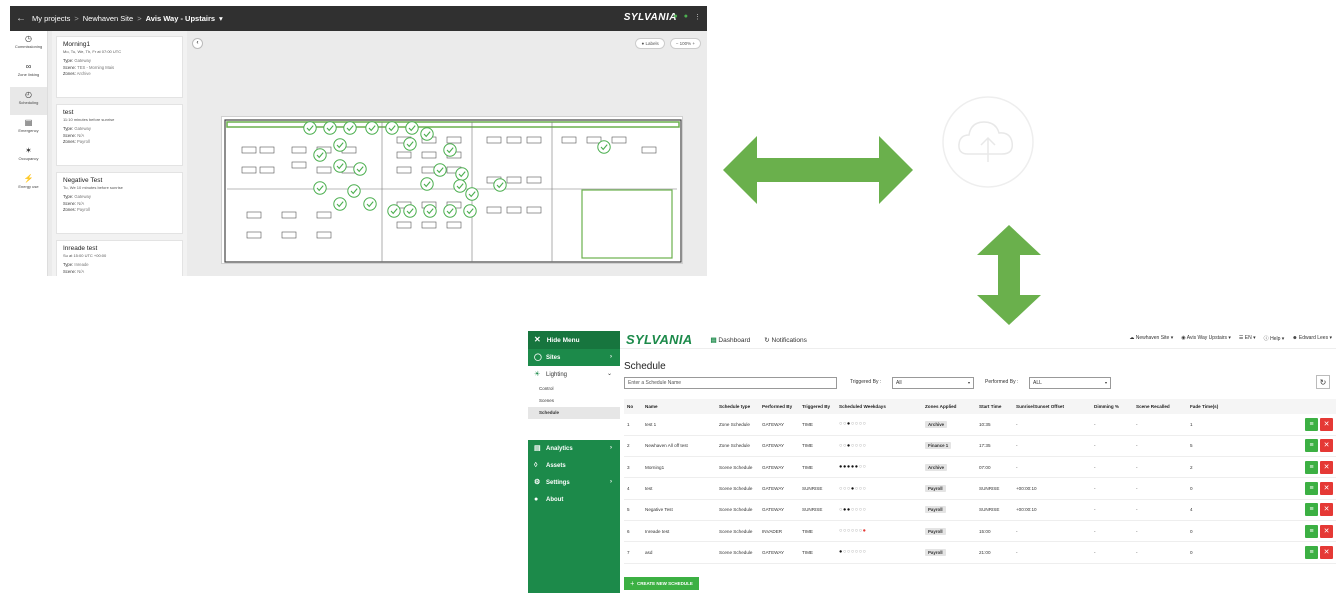  Describe the element at coordinates (574, 389) in the screenshot. I see `submenu-control: Control` at that location.